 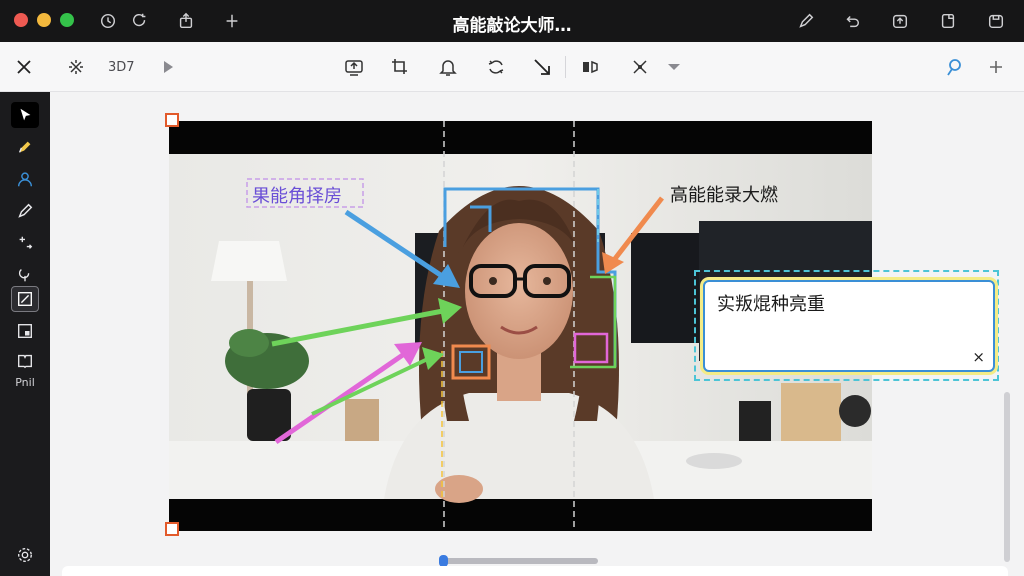 What do you see at coordinates (852, 21) in the screenshot?
I see `undo-icon` at bounding box center [852, 21].